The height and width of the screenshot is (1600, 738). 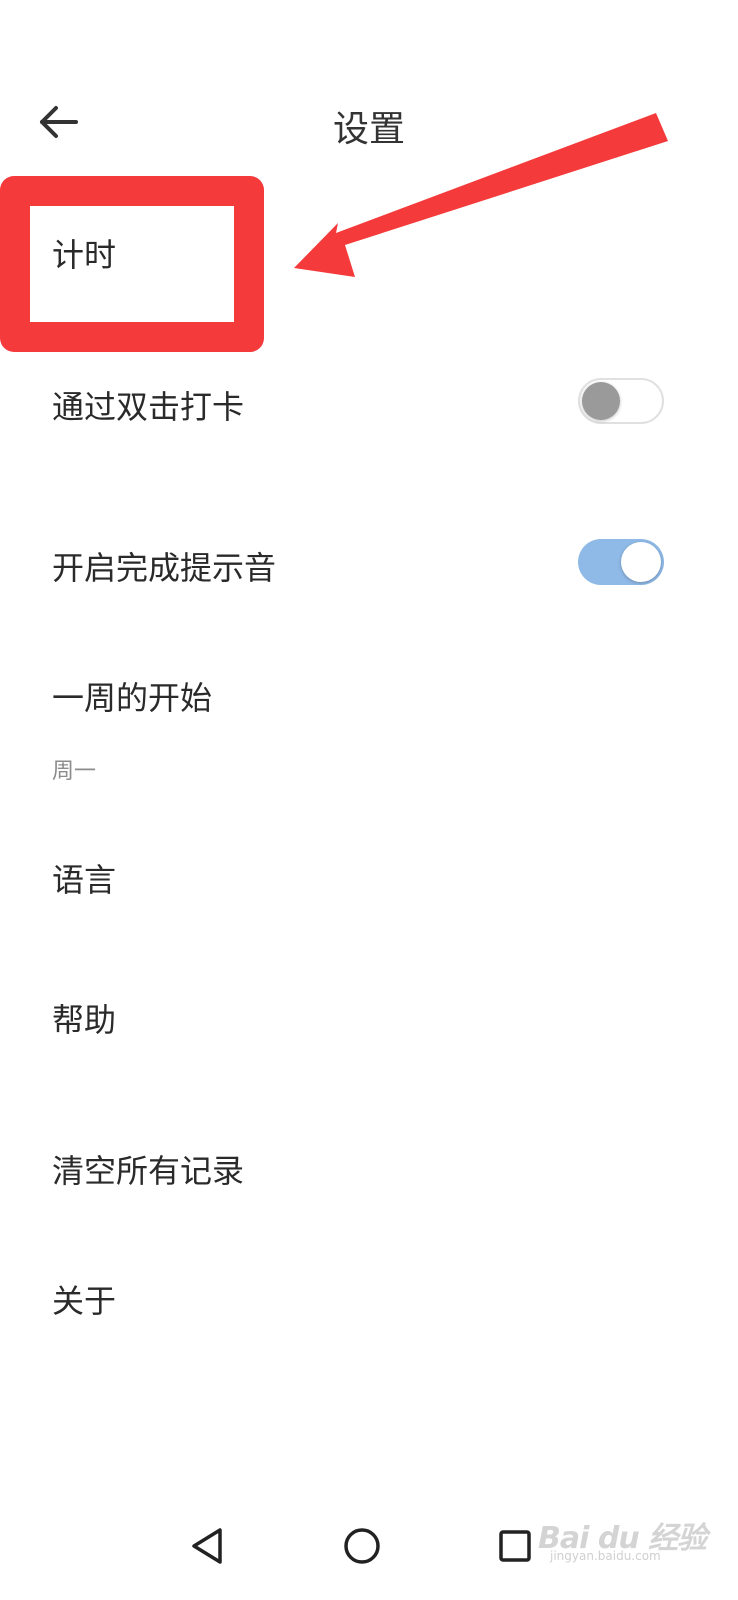 I want to click on setting-label-clear-records: 清空所有记录, so click(x=148, y=1171).